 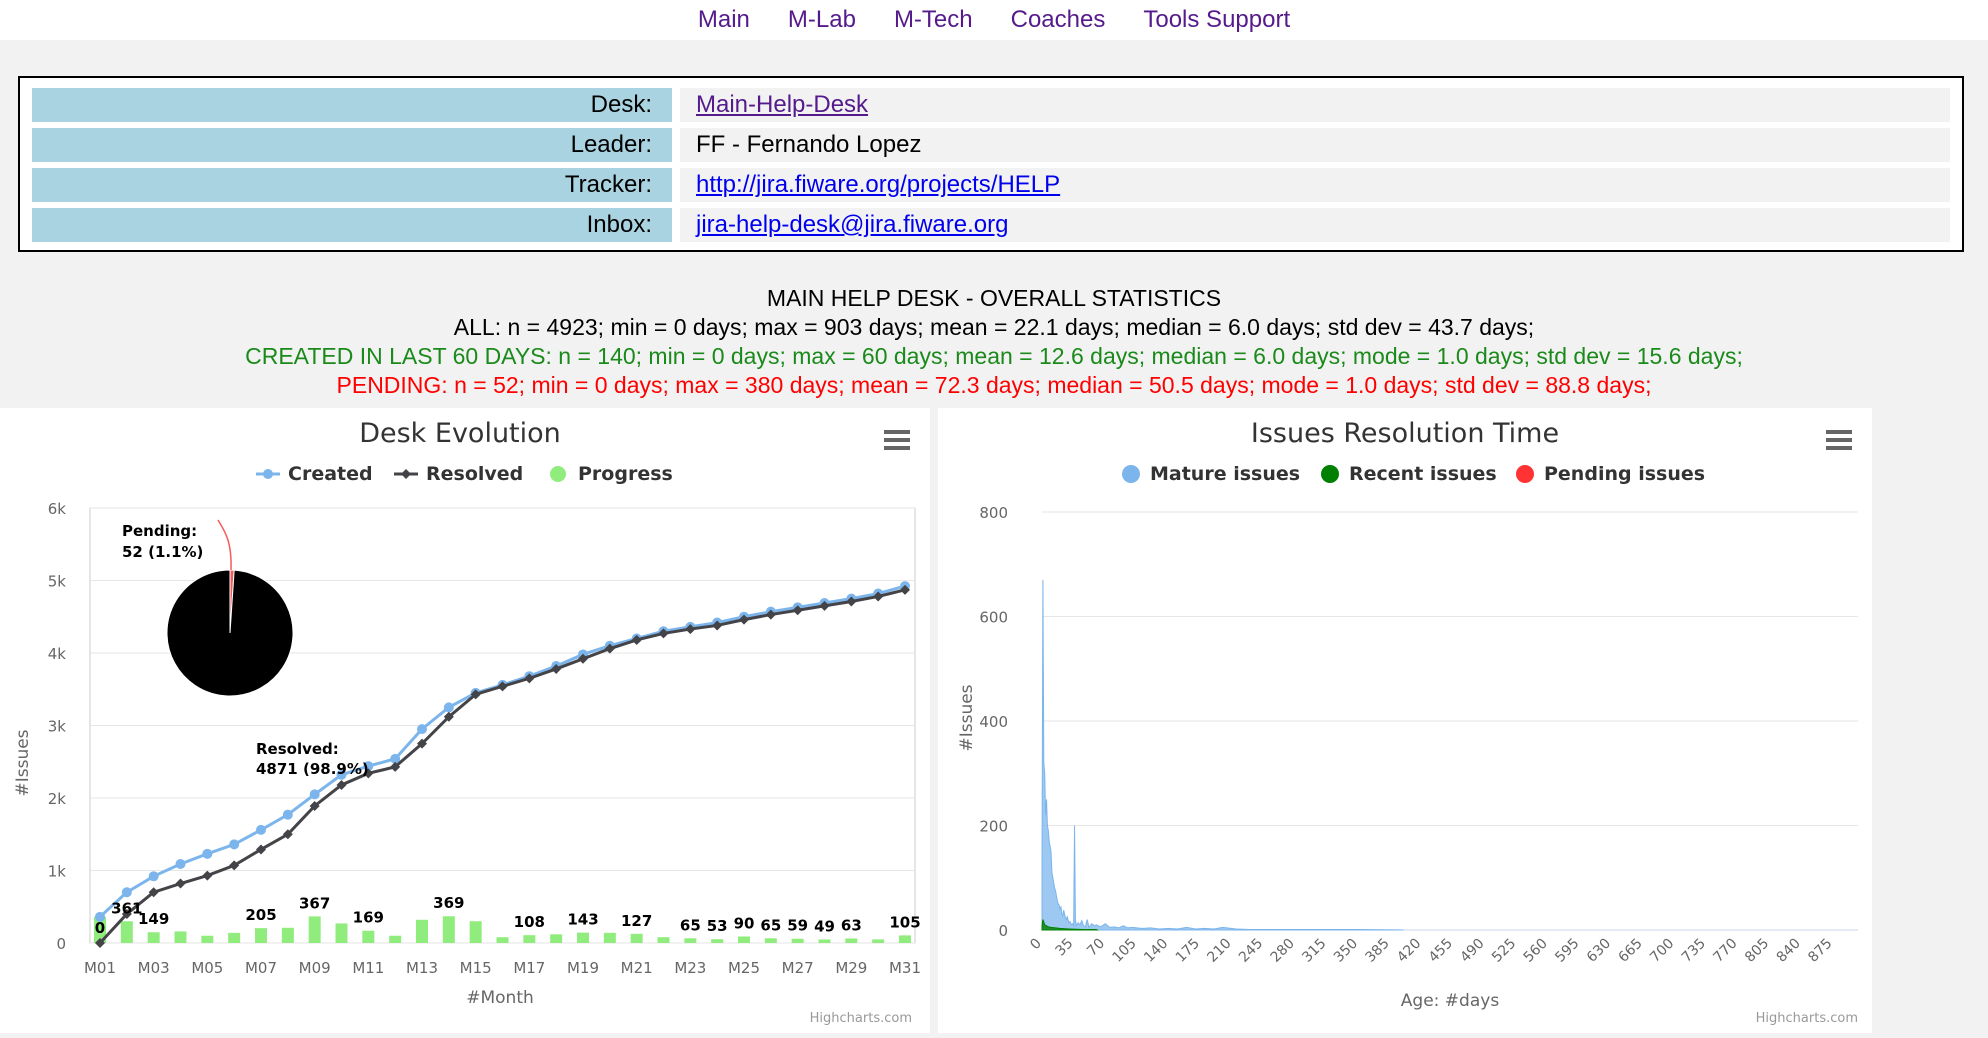 I want to click on x-tick-label: M27, so click(x=798, y=968).